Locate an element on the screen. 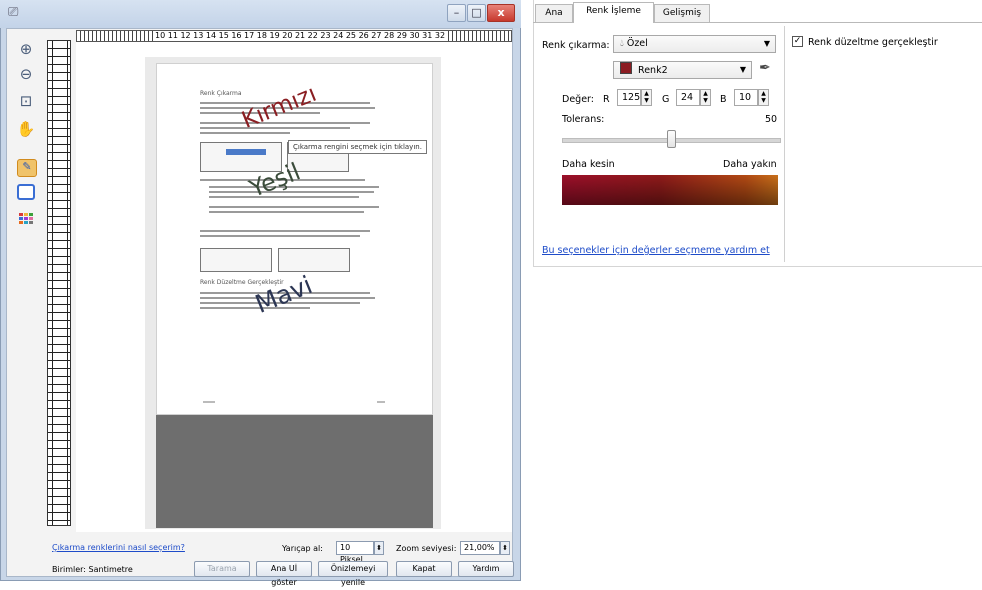 The height and width of the screenshot is (590, 982). radius-label: Yarıçap al: is located at coordinates (302, 548).